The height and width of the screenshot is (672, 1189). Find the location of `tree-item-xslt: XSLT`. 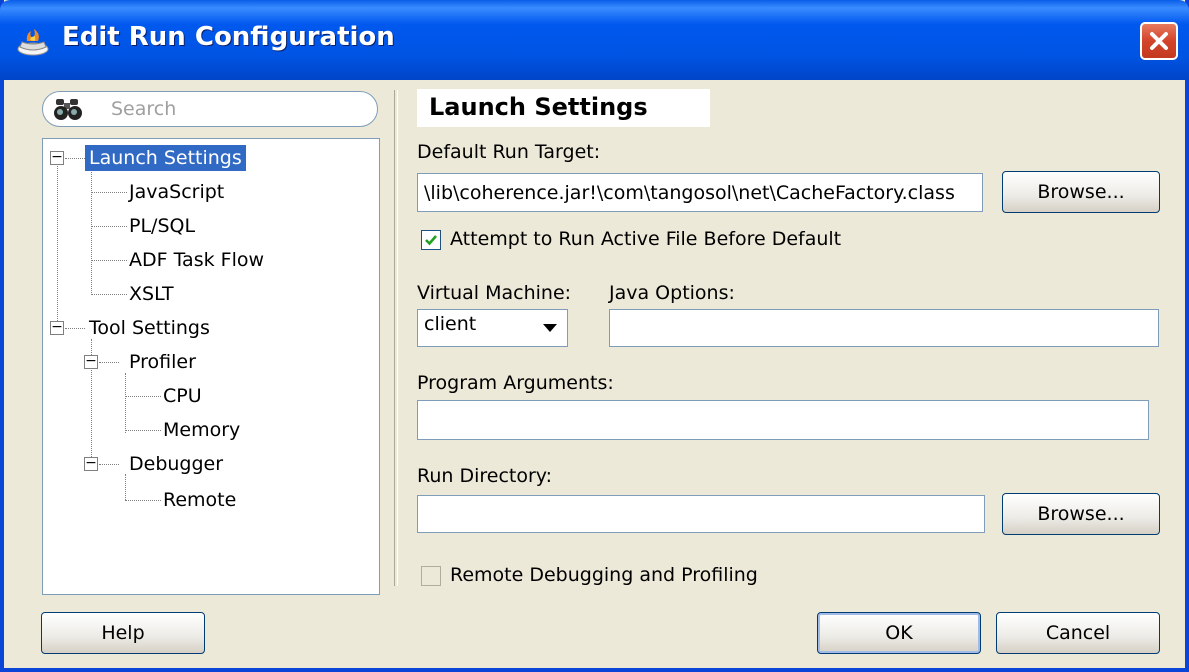

tree-item-xslt: XSLT is located at coordinates (151, 294).